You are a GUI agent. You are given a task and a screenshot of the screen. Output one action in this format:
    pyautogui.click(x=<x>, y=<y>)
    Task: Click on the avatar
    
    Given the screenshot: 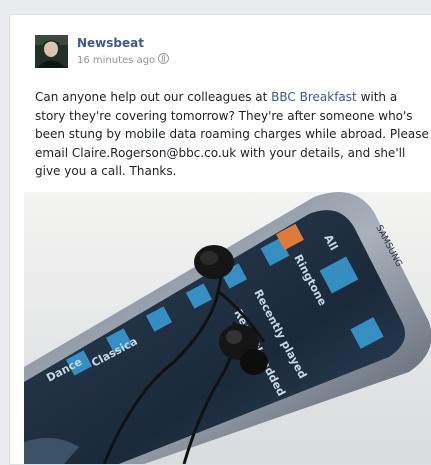 What is the action you would take?
    pyautogui.click(x=51, y=51)
    